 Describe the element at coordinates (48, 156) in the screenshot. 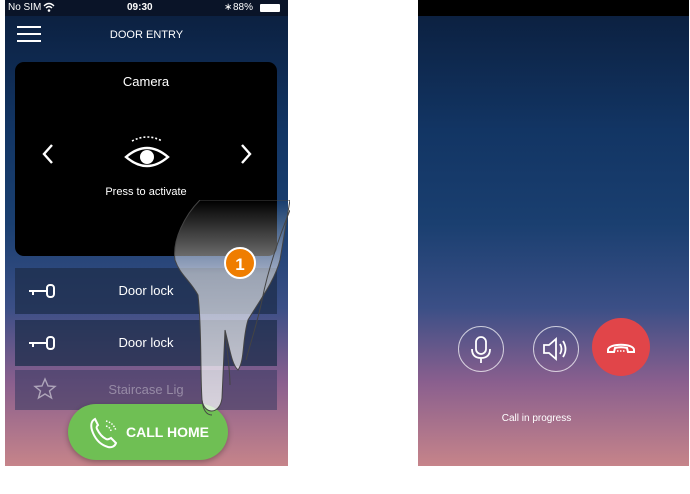

I see `chevron-left-icon` at that location.